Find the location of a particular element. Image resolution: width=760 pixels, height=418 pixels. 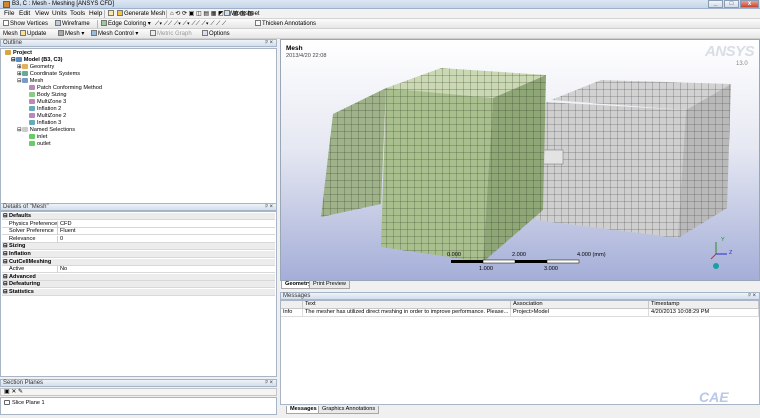

worksheet-button: Worksheet is located at coordinates (242, 14).